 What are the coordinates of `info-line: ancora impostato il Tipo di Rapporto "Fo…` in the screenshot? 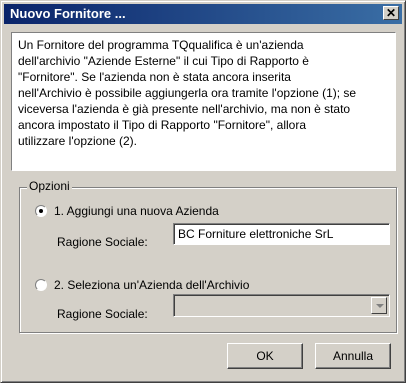 It's located at (162, 125).